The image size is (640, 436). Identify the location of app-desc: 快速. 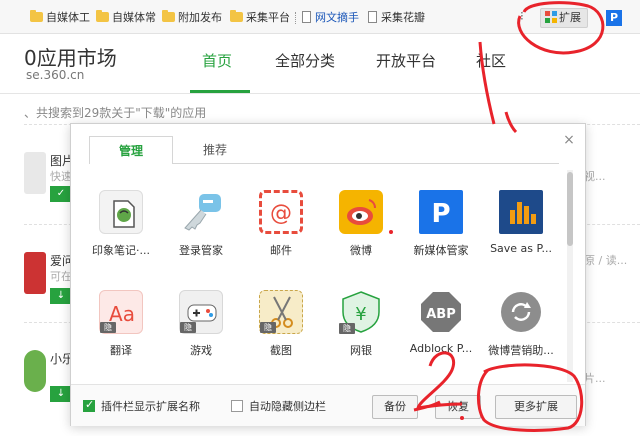
(61, 176).